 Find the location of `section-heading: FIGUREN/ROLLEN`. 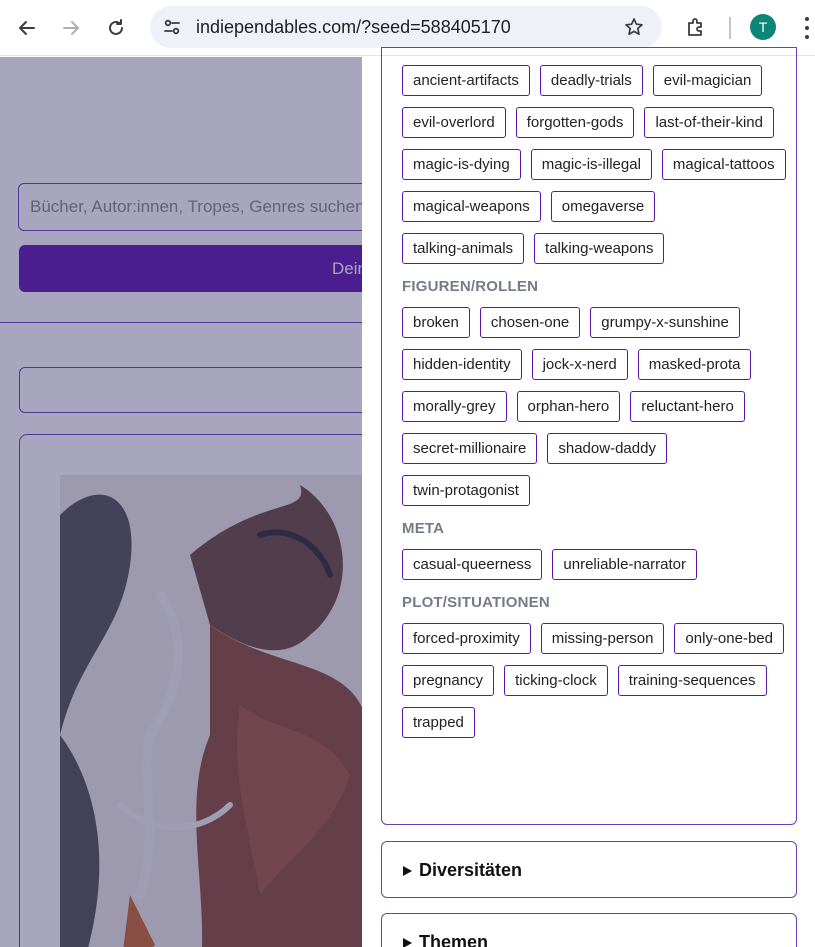

section-heading: FIGUREN/ROLLEN is located at coordinates (470, 286).